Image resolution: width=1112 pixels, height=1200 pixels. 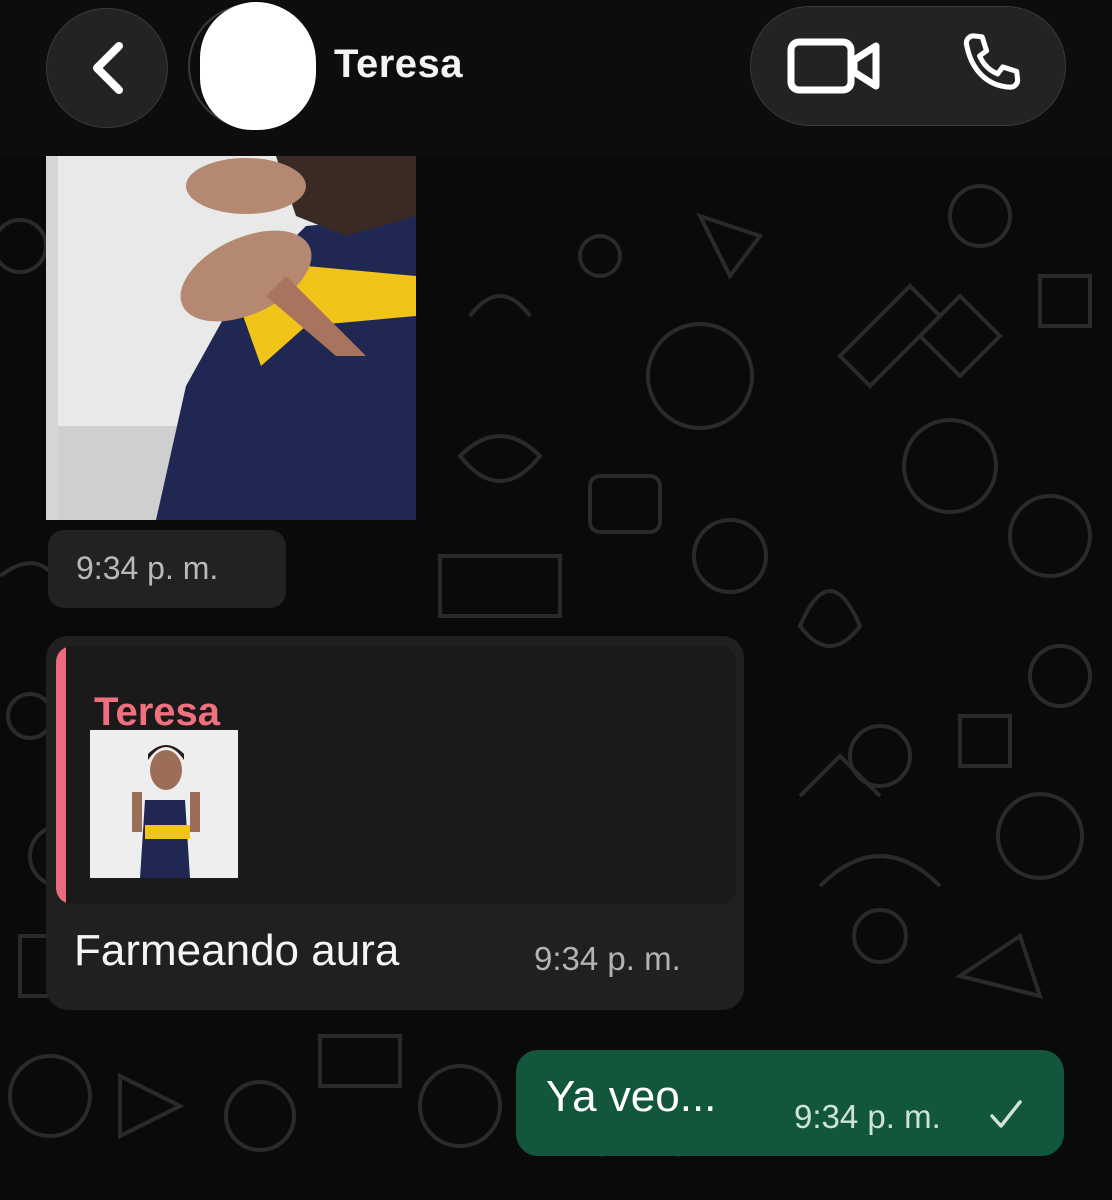 I want to click on quoted-author: Teresa, so click(x=157, y=712).